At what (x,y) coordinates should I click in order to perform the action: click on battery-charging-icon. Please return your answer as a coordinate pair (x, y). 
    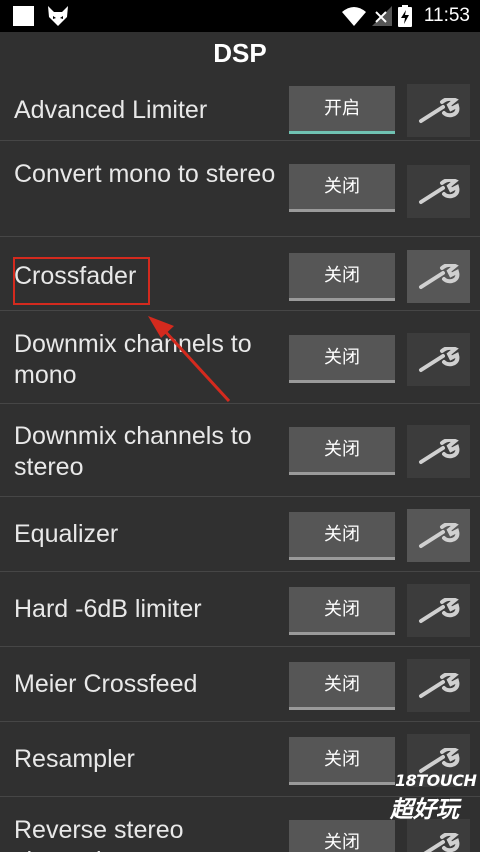
    Looking at the image, I should click on (404, 16).